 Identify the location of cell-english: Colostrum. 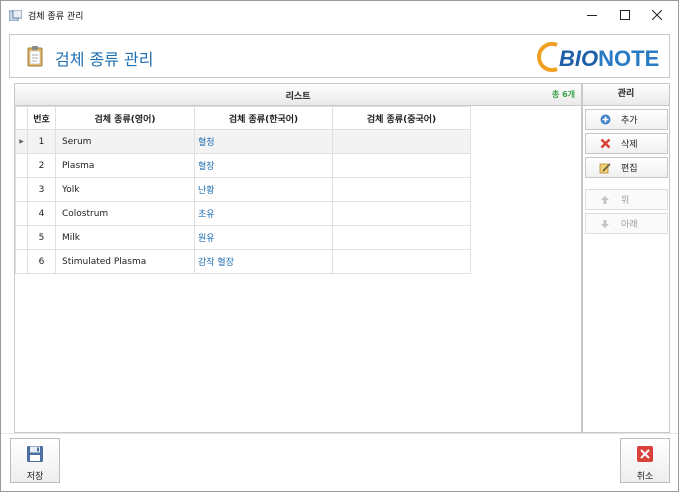
(125, 213).